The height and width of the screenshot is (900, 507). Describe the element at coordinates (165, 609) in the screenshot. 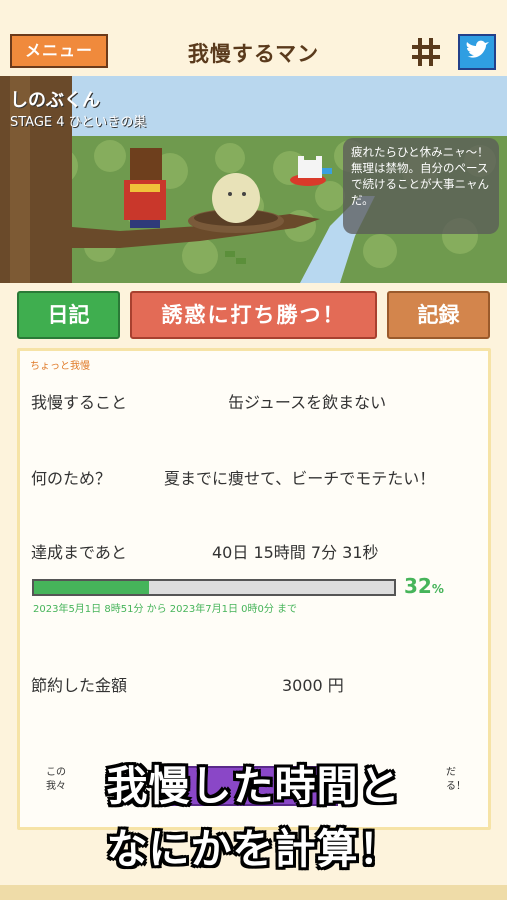

I see `period-text: 2023年5月1日 8時51分 から 2023年7月1日 0時0分 まで` at that location.